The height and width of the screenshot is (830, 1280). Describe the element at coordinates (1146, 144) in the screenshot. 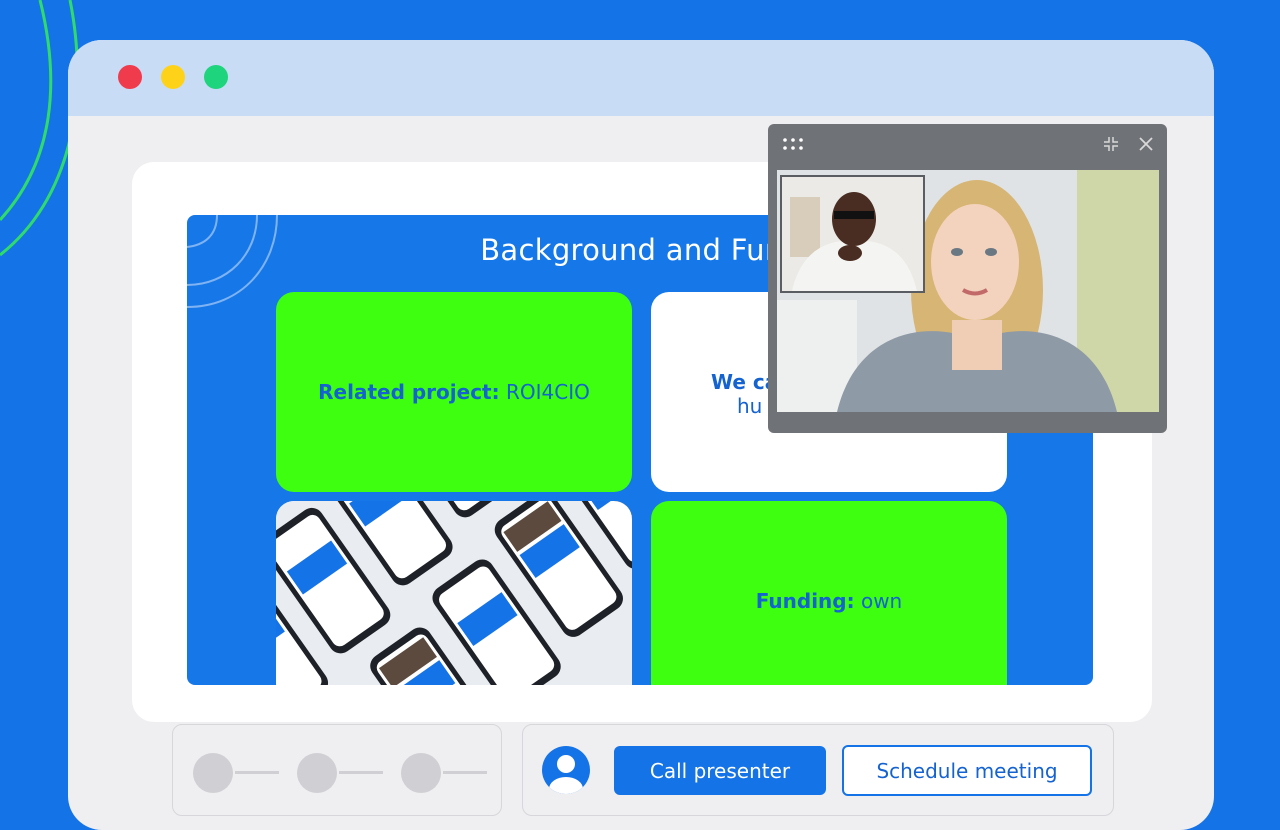

I see `close-icon` at that location.